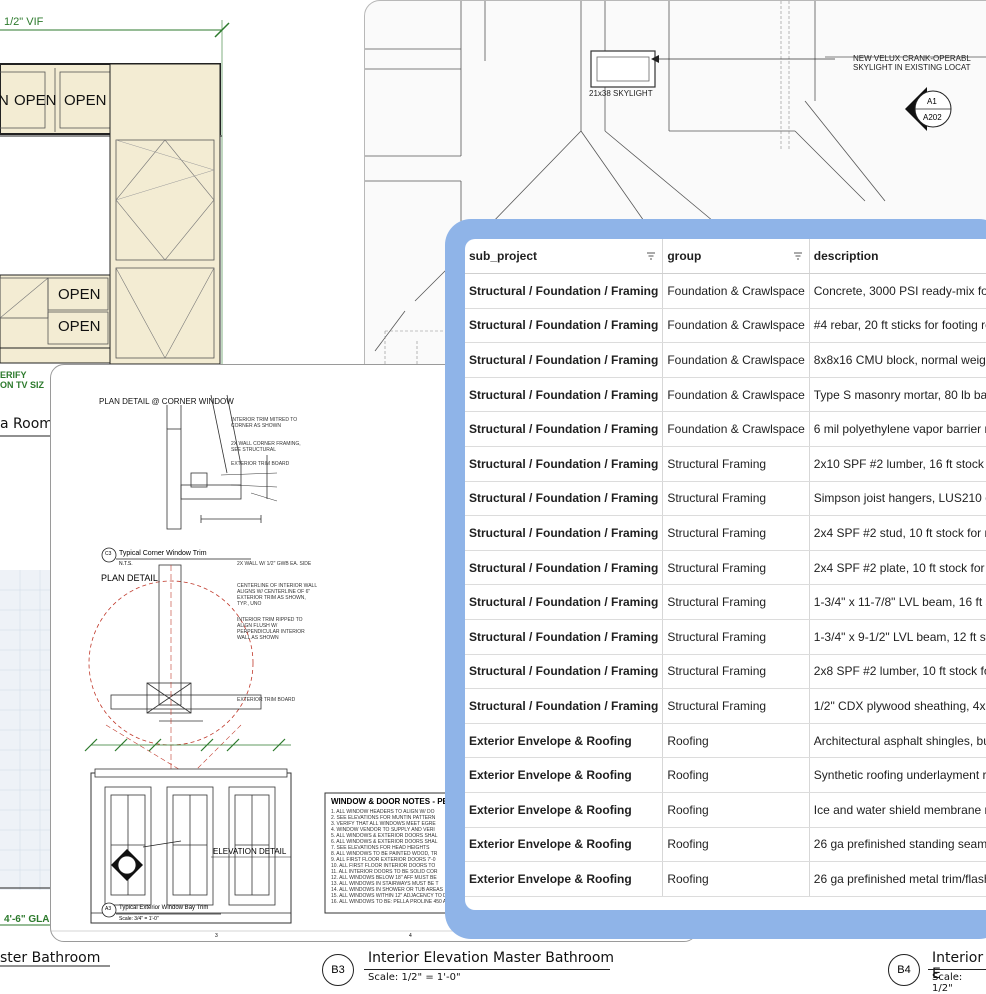  I want to click on sheet-number: 4, so click(410, 936).